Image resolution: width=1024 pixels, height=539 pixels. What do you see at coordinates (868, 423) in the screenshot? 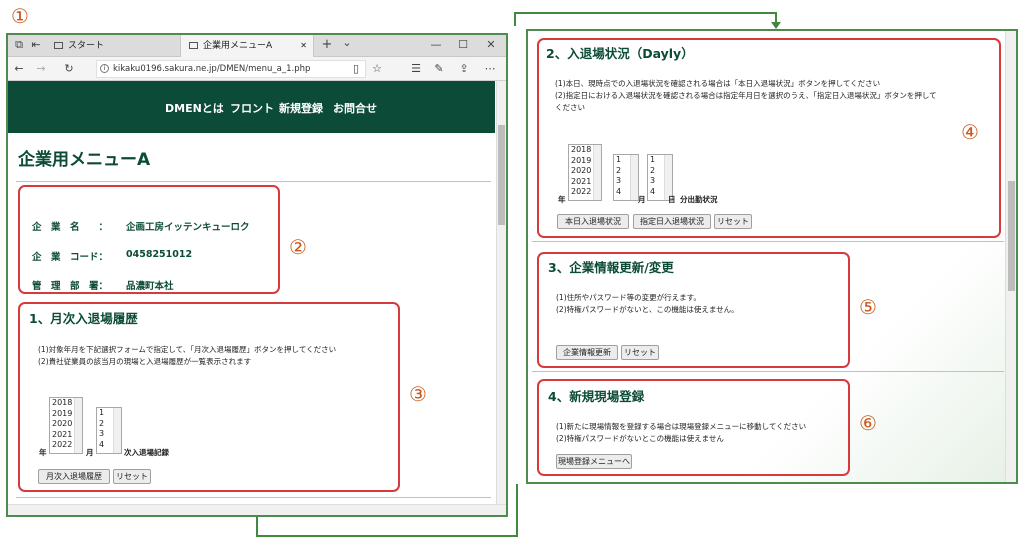
I see `marker-6: ⑥` at bounding box center [868, 423].